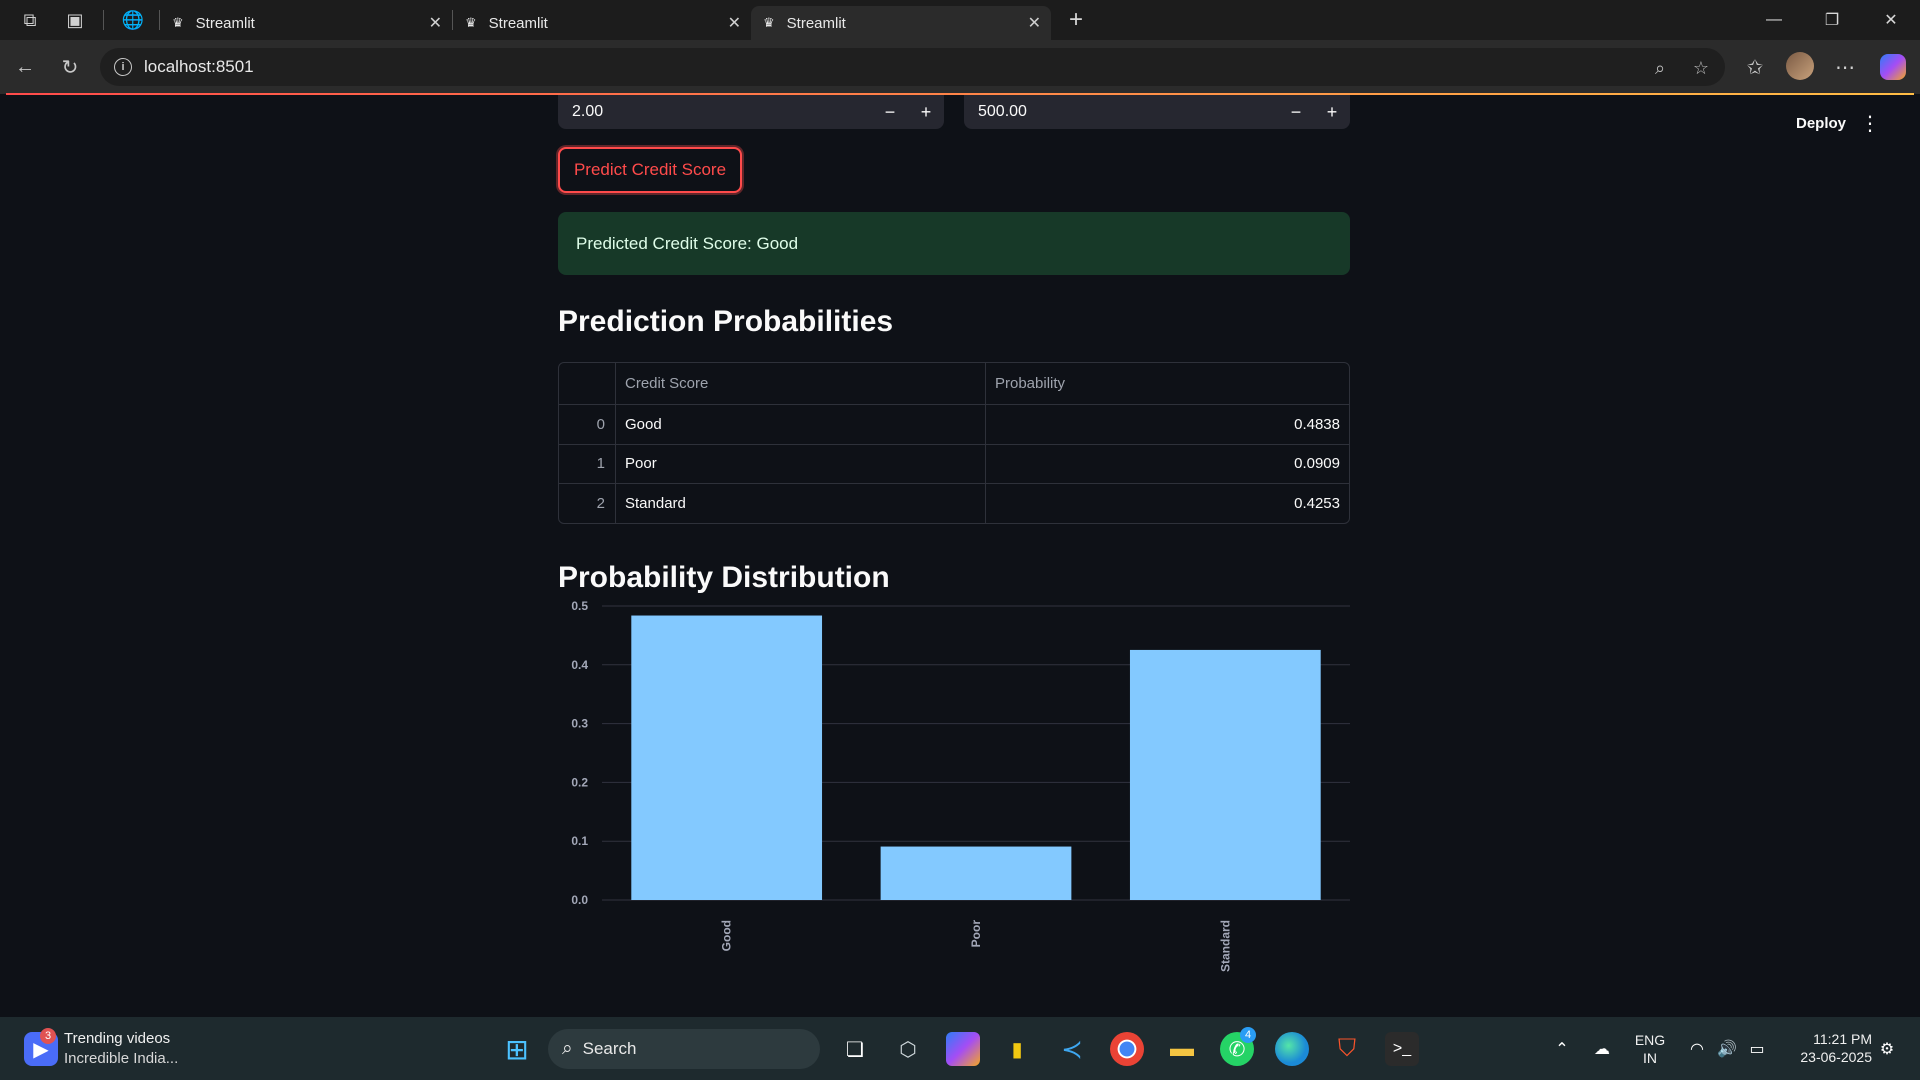  Describe the element at coordinates (1182, 1049) in the screenshot. I see `file-explorer-icon: ▬` at that location.